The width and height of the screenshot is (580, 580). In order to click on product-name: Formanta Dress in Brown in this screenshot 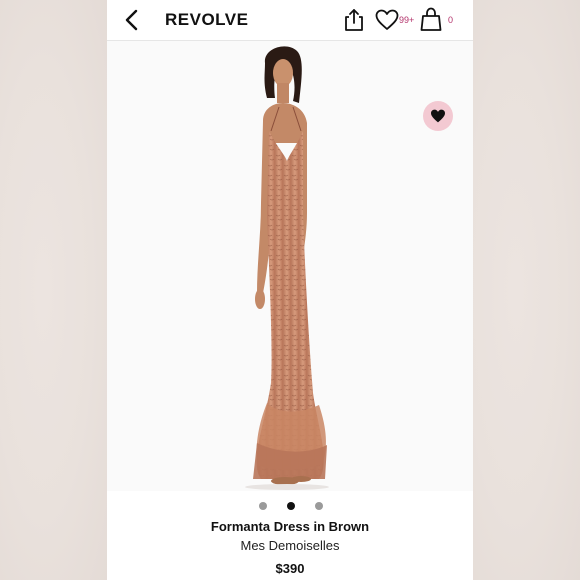, I will do `click(290, 526)`.